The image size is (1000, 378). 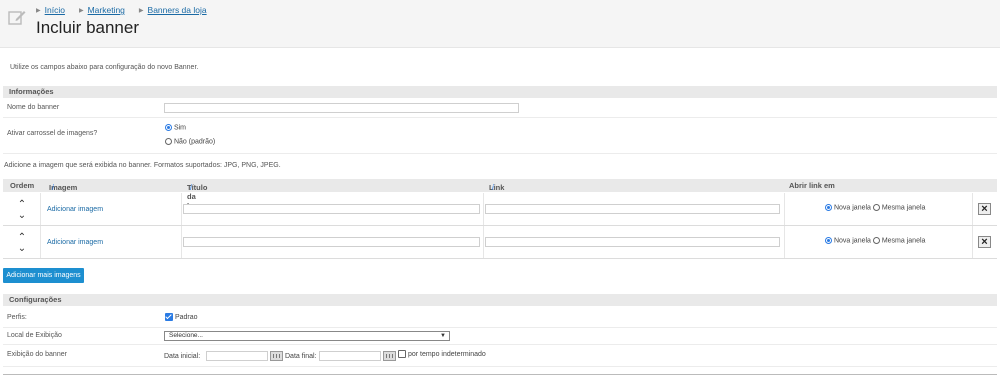 What do you see at coordinates (500, 317) in the screenshot?
I see `row-perfis: Perfis: Padrao` at bounding box center [500, 317].